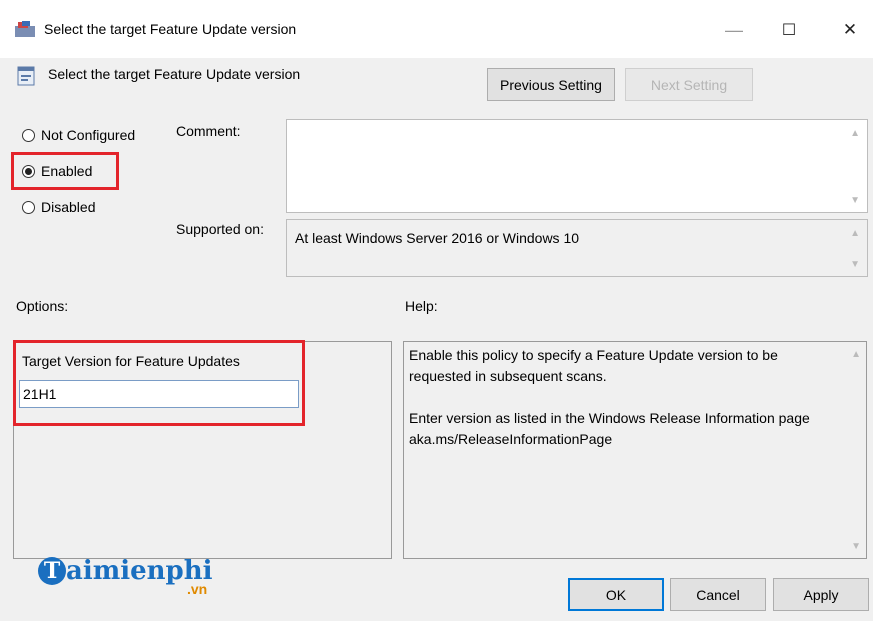  I want to click on radio-label: Disabled, so click(68, 207).